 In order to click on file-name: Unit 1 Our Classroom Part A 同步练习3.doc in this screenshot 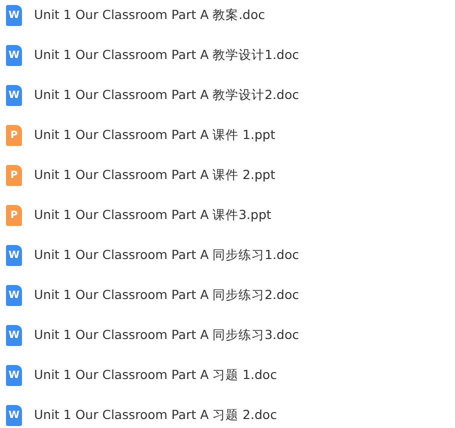, I will do `click(166, 335)`.